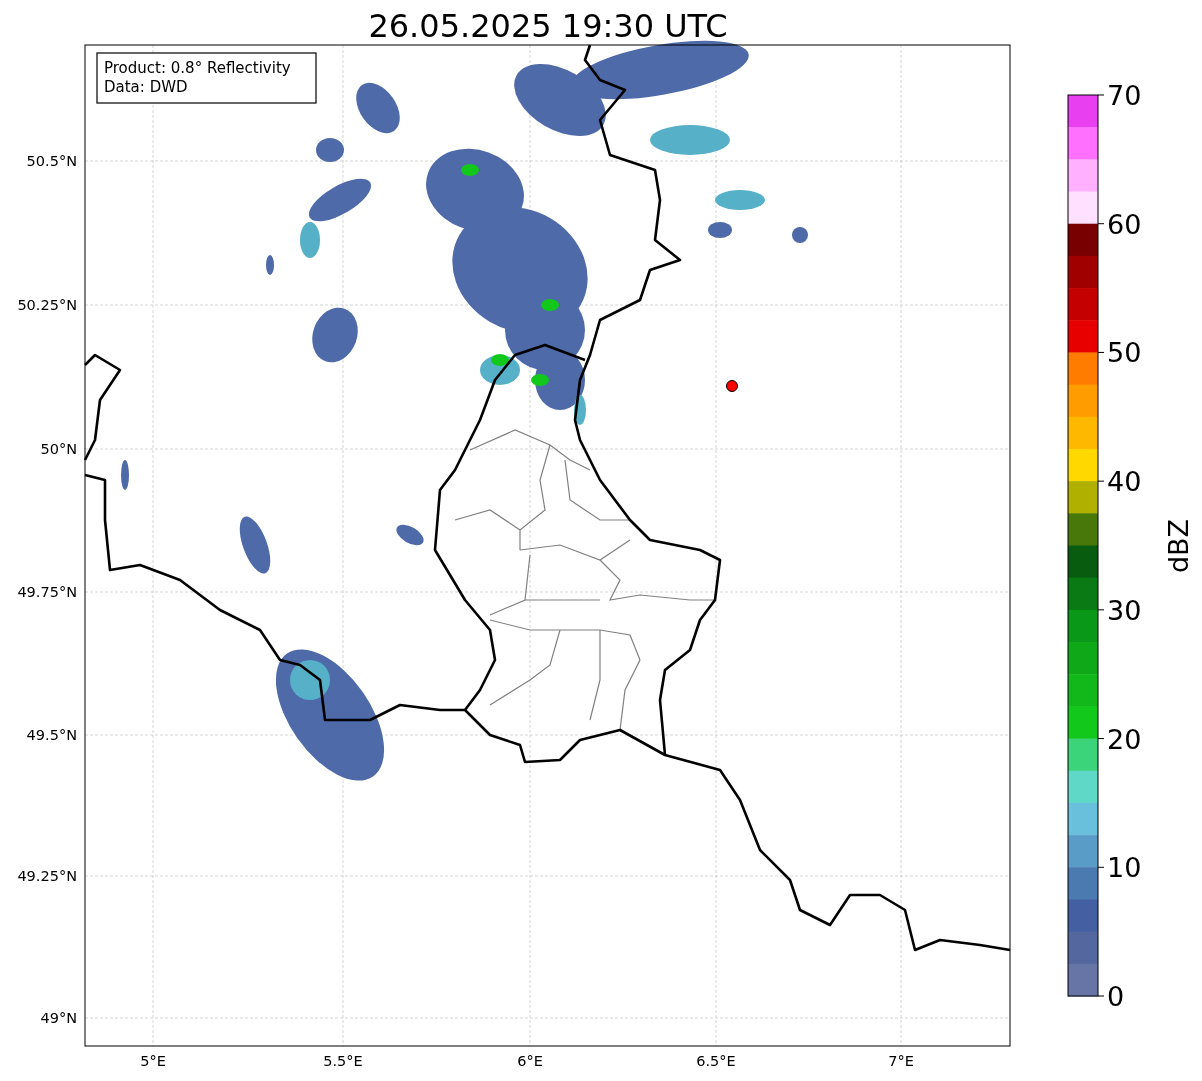 This screenshot has width=1202, height=1081. Describe the element at coordinates (197, 68) in the screenshot. I see `info-text: Product: 0.8° Reflectivity` at that location.